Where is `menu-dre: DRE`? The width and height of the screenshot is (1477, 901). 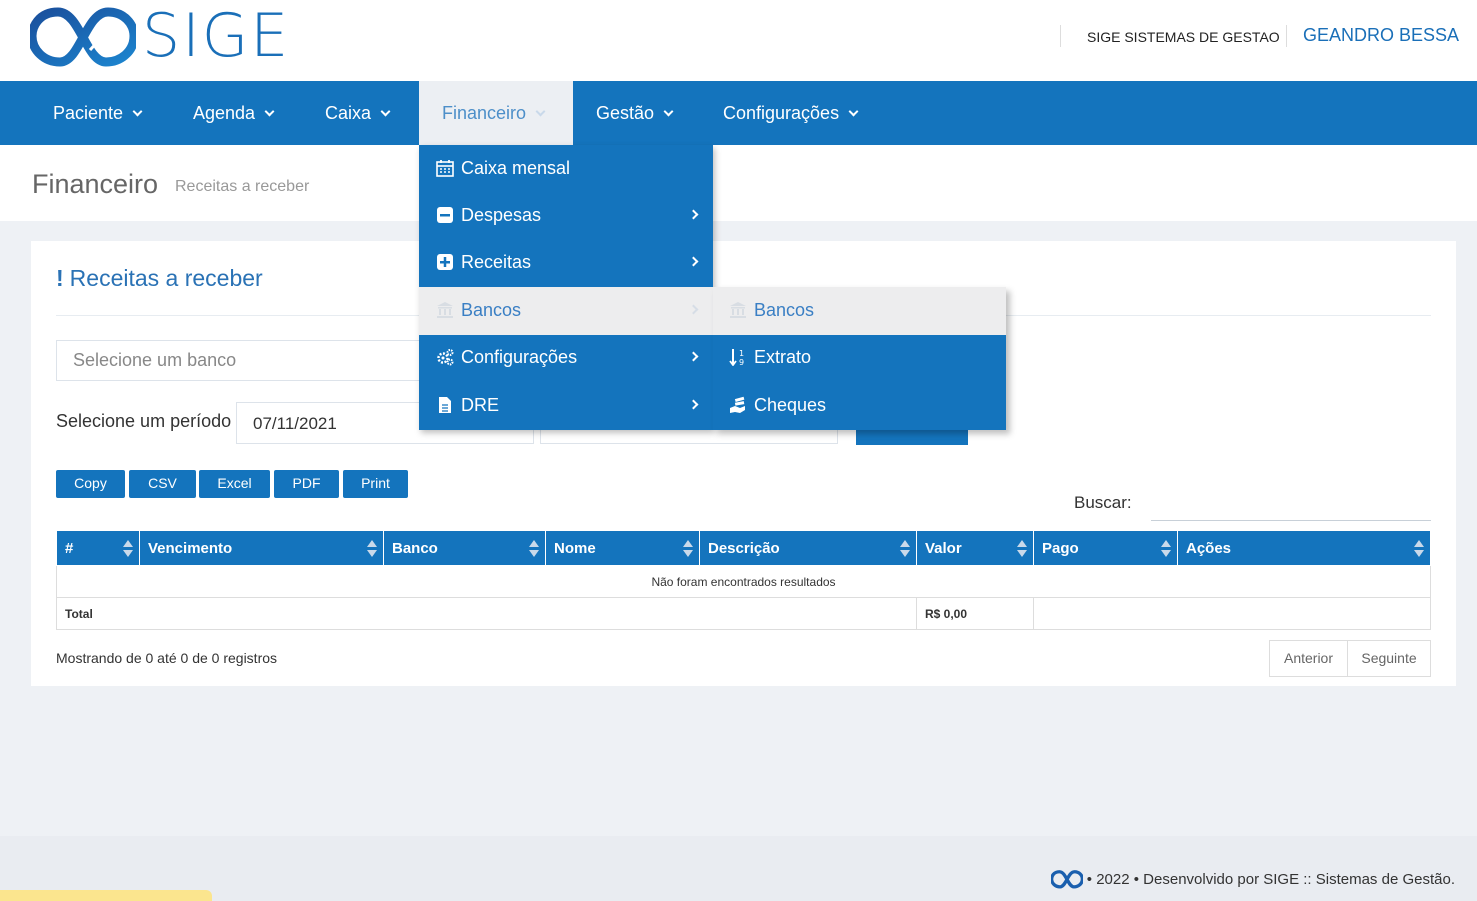
menu-dre: DRE is located at coordinates (566, 406).